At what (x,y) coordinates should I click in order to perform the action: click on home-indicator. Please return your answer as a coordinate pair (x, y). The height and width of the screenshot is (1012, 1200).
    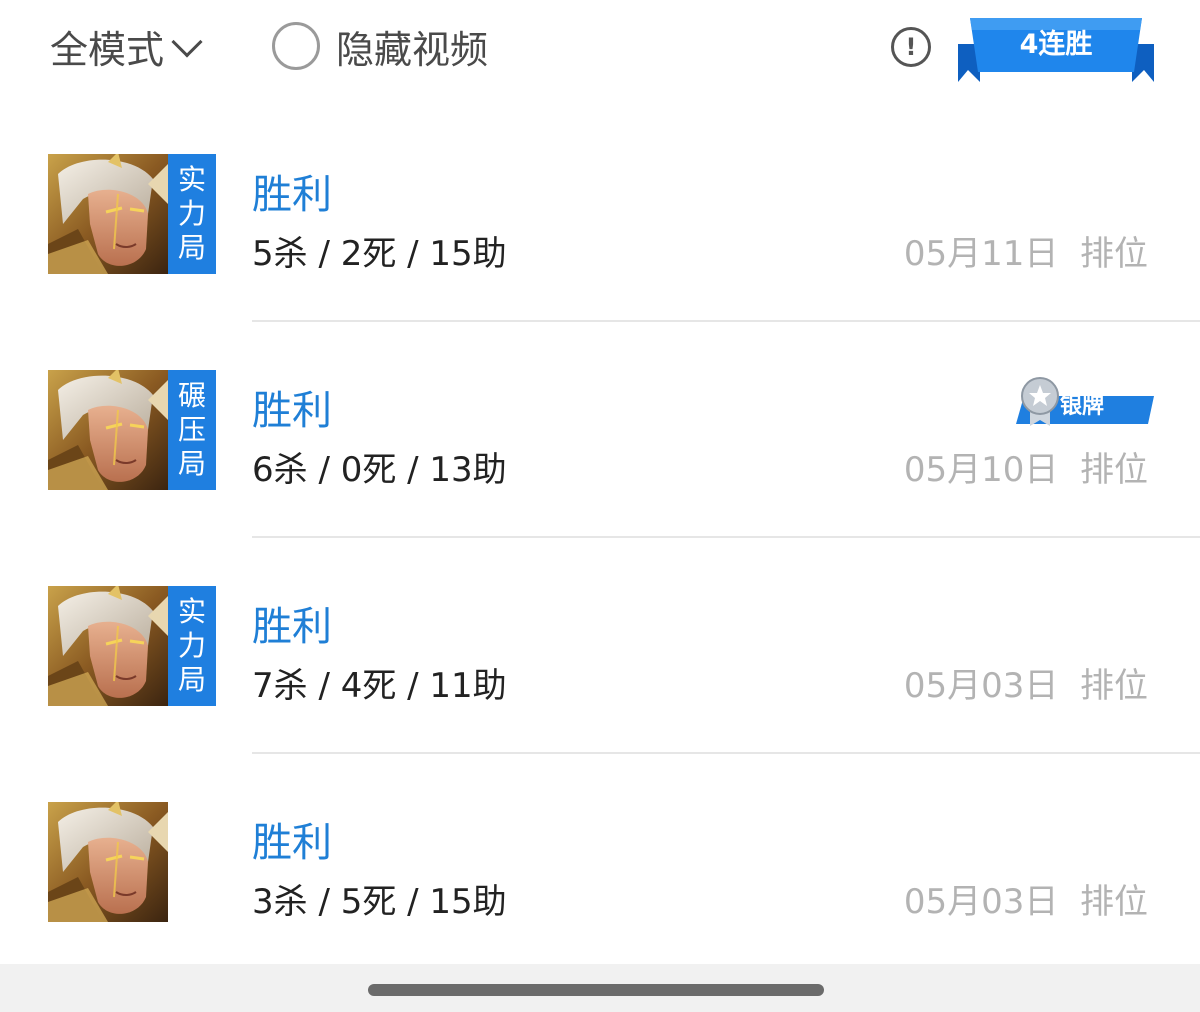
    Looking at the image, I should click on (596, 990).